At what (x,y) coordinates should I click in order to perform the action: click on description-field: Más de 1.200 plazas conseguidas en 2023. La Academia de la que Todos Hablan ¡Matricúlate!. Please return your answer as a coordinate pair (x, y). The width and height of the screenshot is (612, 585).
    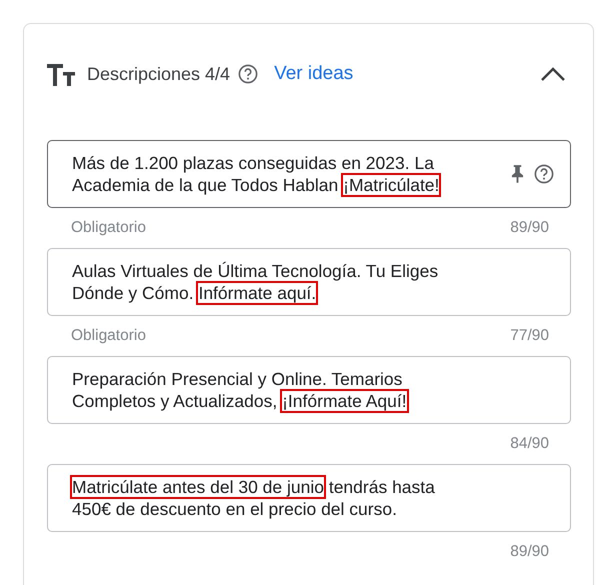
    Looking at the image, I should click on (309, 174).